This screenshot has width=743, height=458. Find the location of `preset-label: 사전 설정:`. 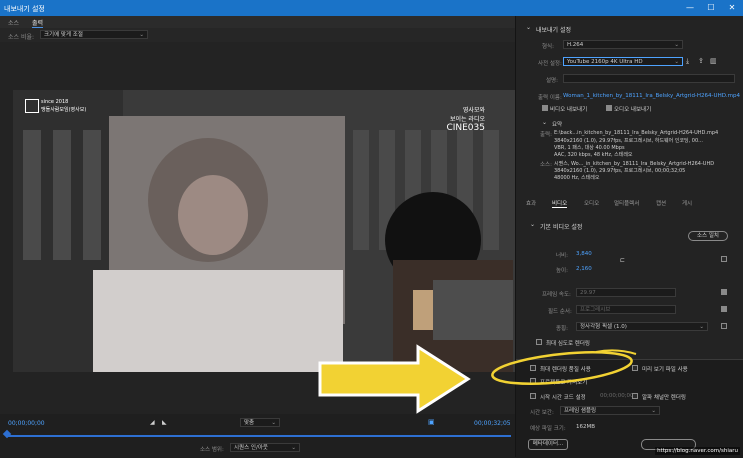

preset-label: 사전 설정: is located at coordinates (550, 64).